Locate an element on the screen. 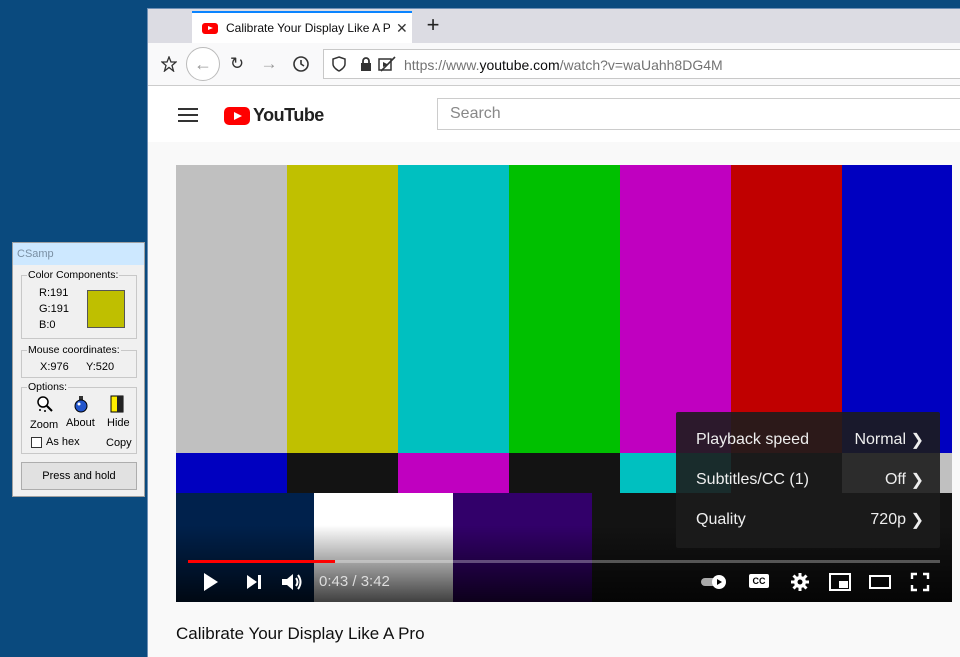 This screenshot has height=657, width=960. youtube-logo-text: YouTube is located at coordinates (288, 115).